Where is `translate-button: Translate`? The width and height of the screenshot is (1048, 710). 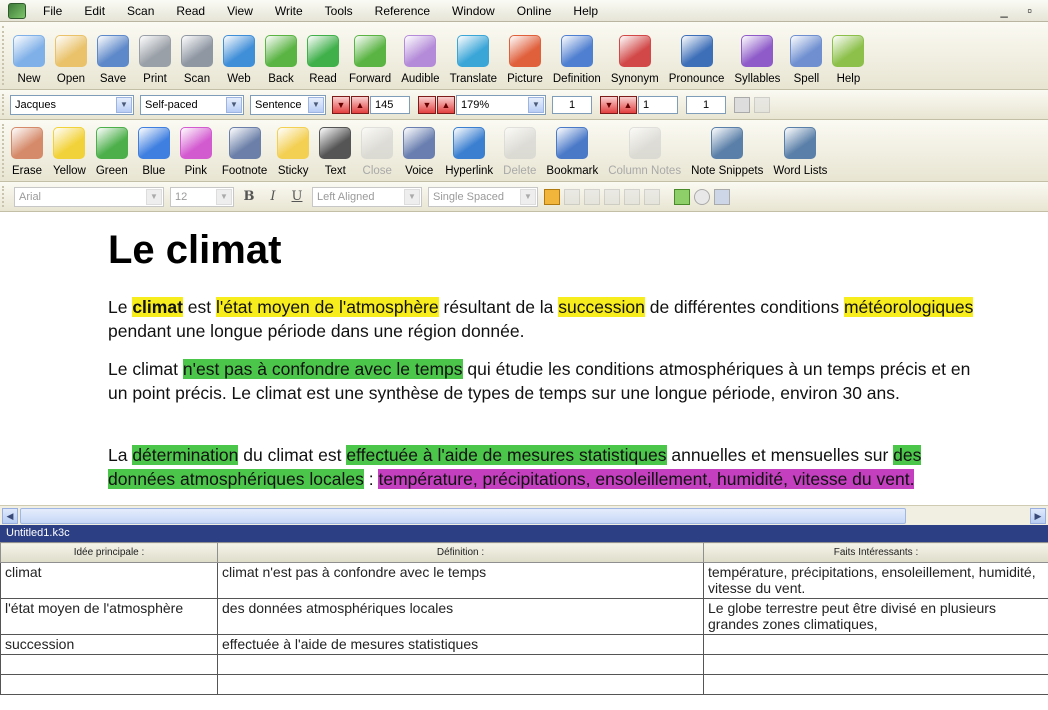 translate-button: Translate is located at coordinates (474, 58).